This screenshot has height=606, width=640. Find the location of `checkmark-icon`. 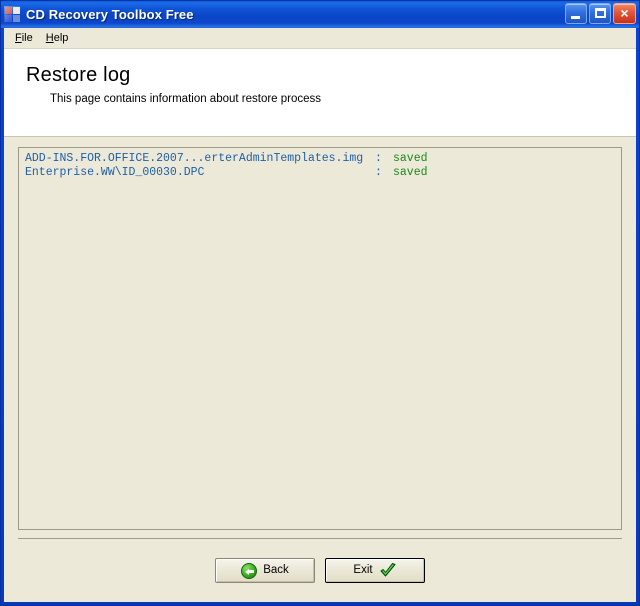

checkmark-icon is located at coordinates (388, 570).